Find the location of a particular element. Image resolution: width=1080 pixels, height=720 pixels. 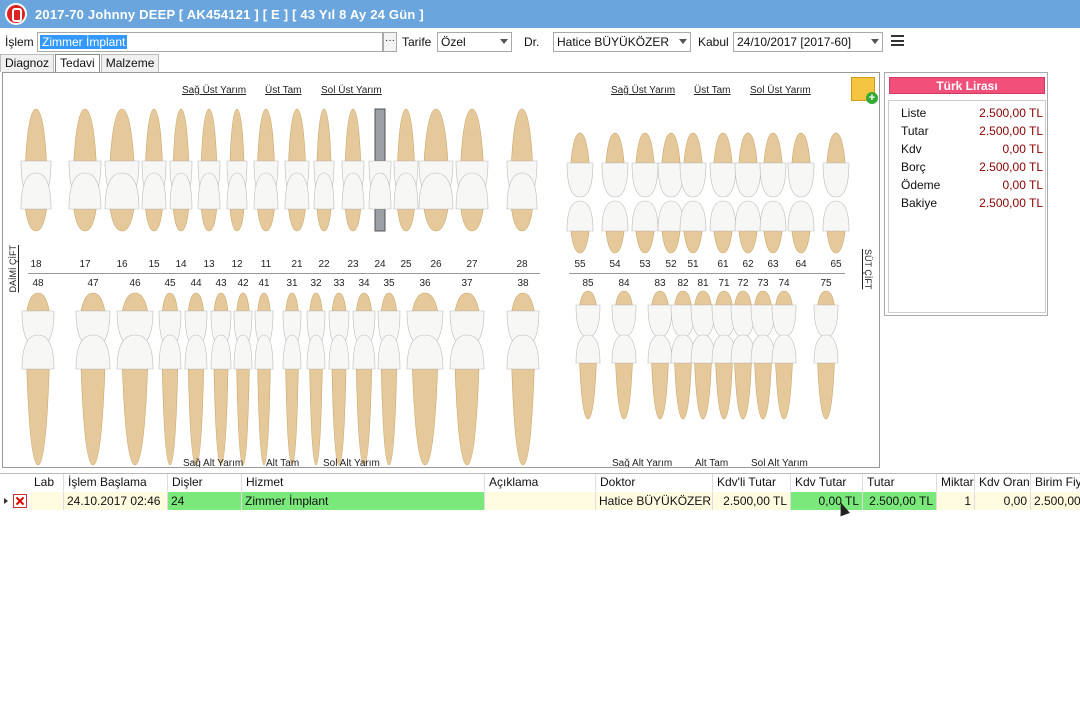

col-kdv: Kdv Tutar is located at coordinates (827, 482).